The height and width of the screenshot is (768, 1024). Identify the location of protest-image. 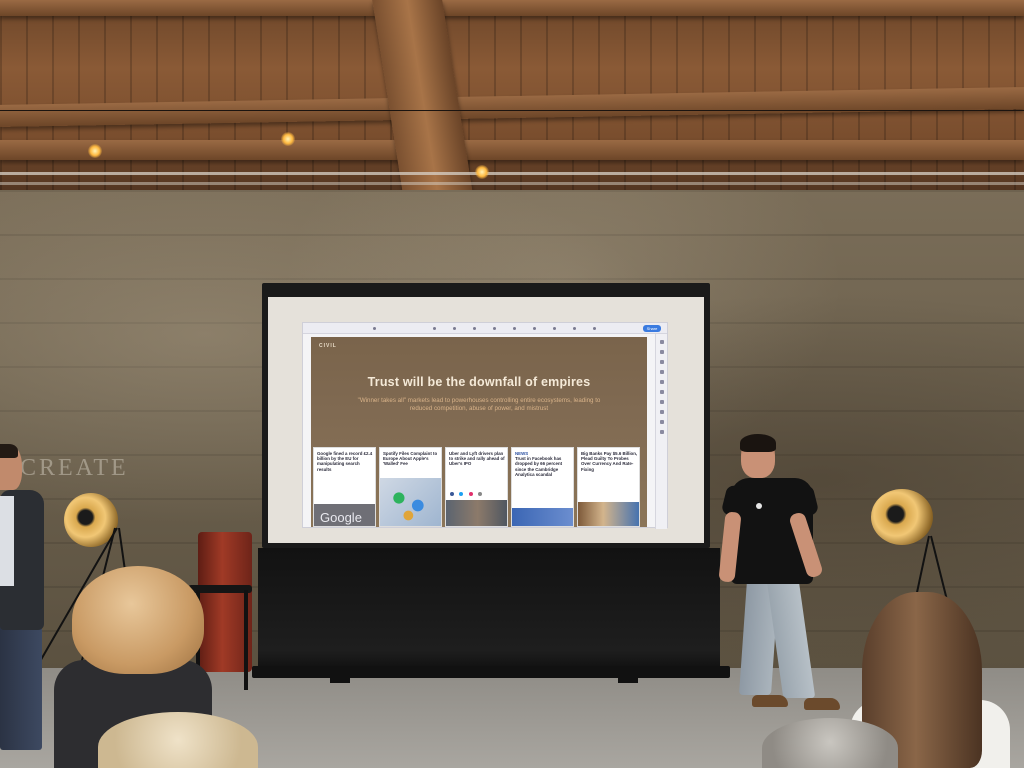
(476, 513).